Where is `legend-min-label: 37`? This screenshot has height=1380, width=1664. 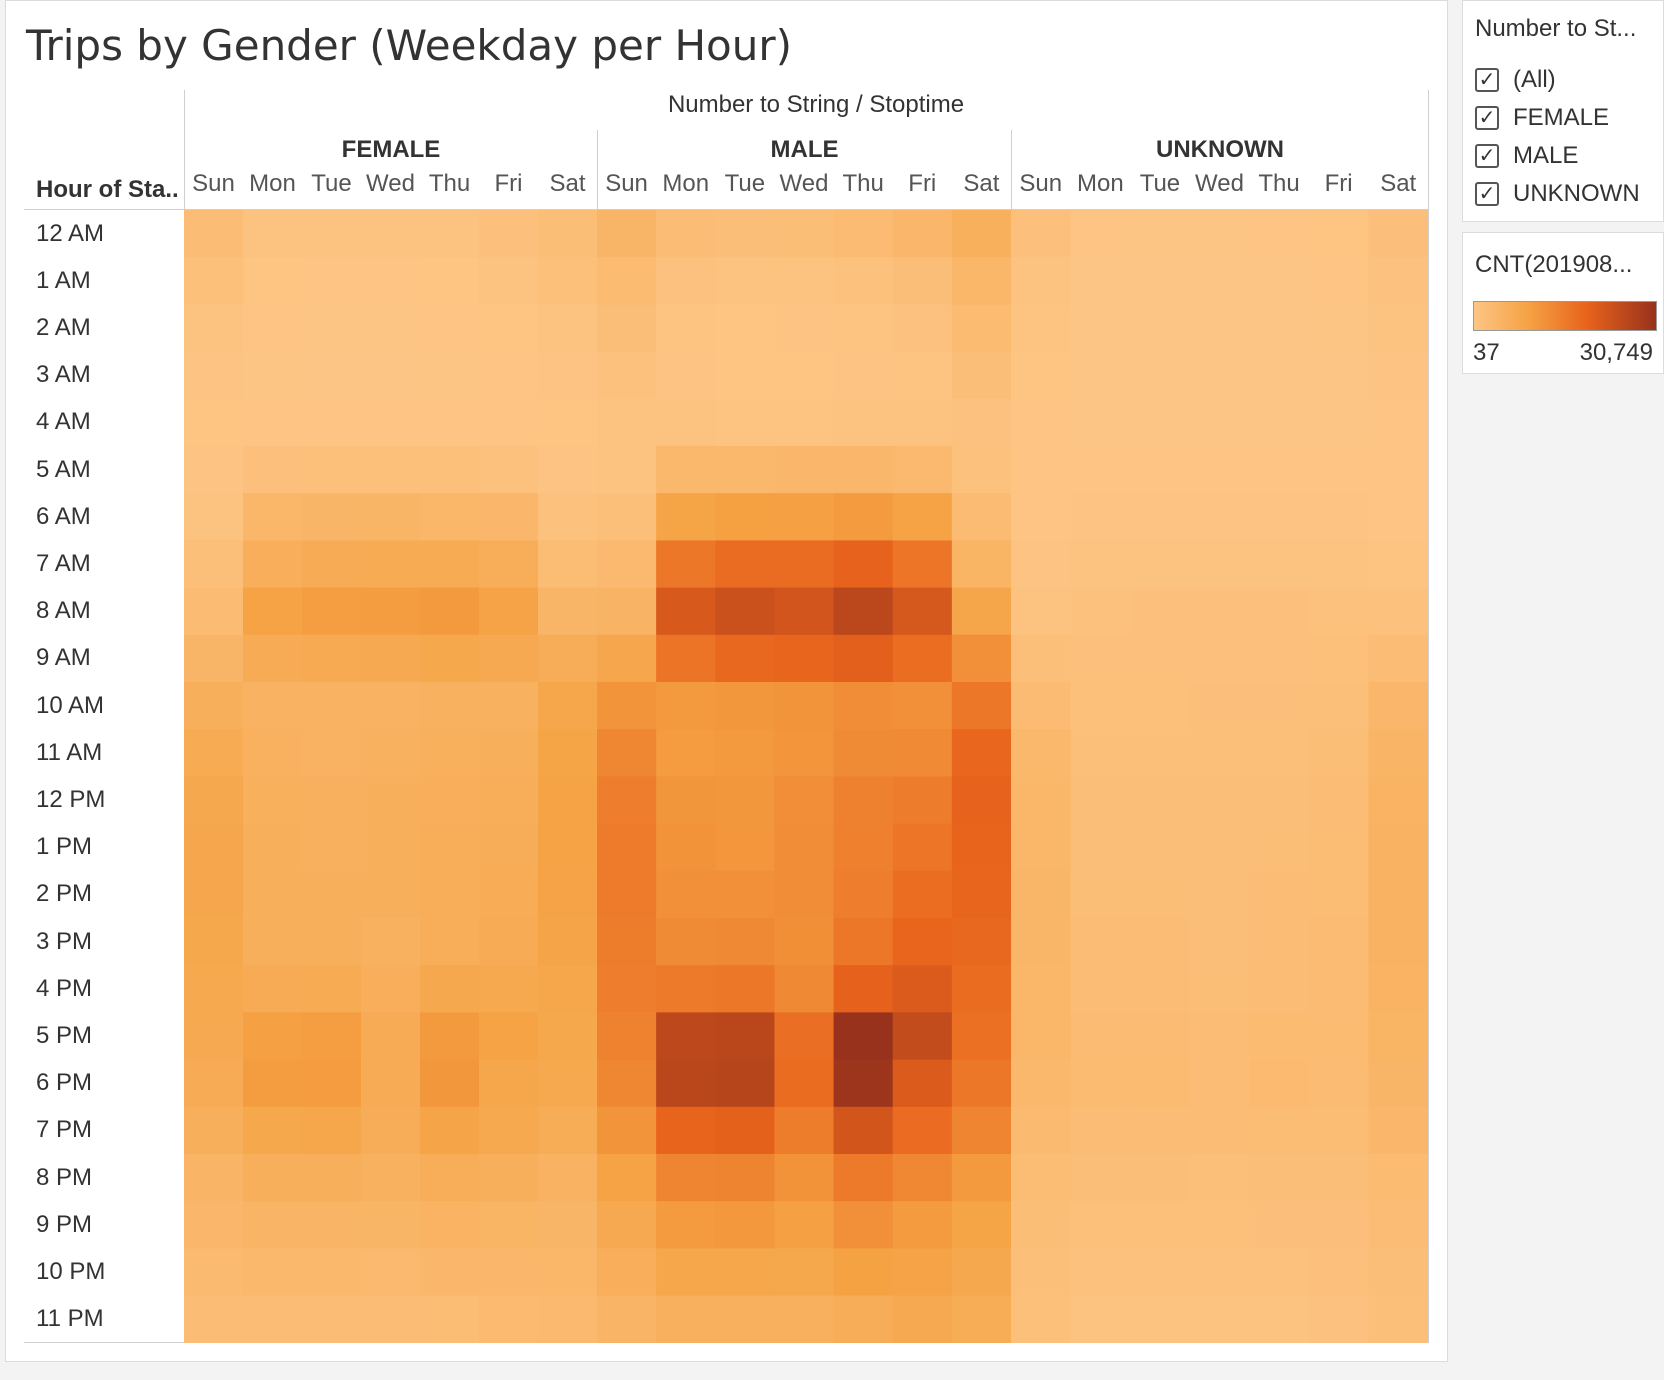
legend-min-label: 37 is located at coordinates (1486, 352).